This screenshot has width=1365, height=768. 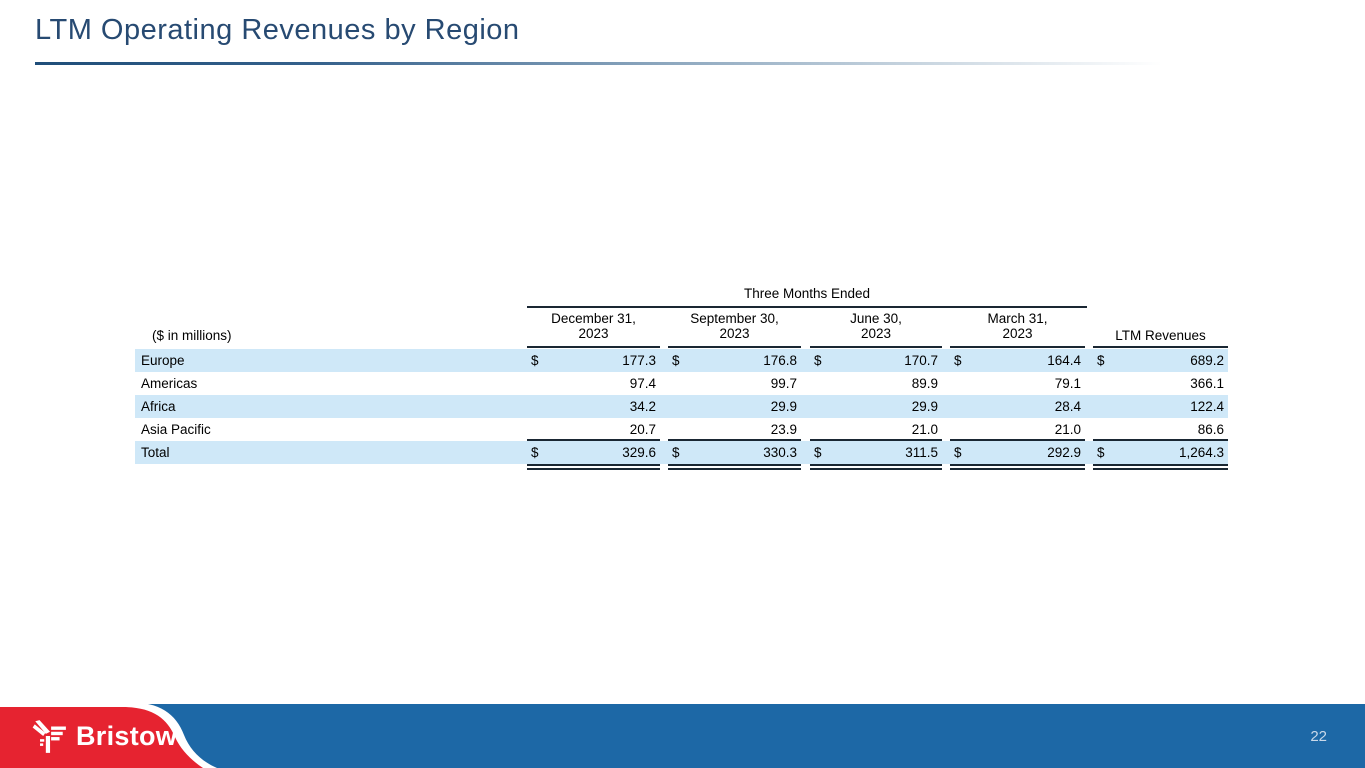 I want to click on bristow-pinwheel-icon, so click(x=49, y=736).